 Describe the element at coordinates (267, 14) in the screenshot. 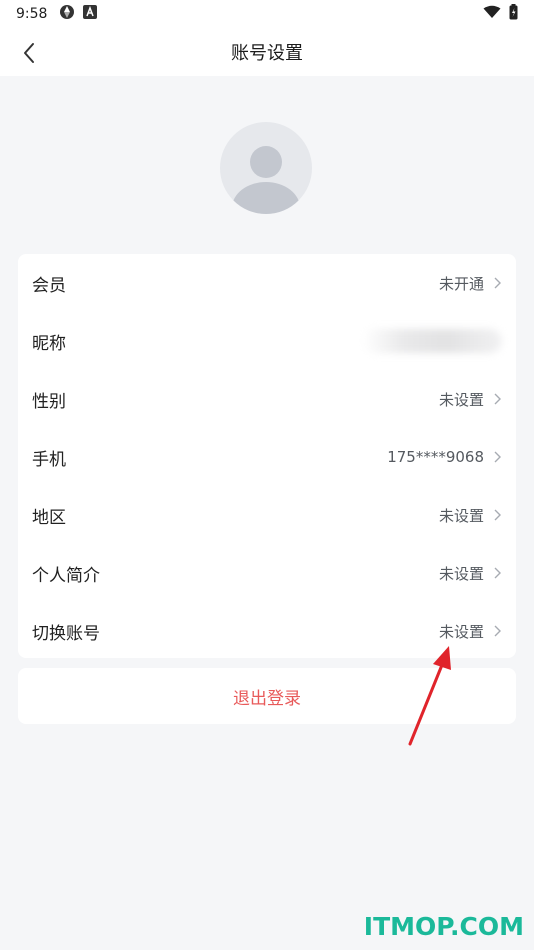

I see `status-bar: 9:58` at that location.